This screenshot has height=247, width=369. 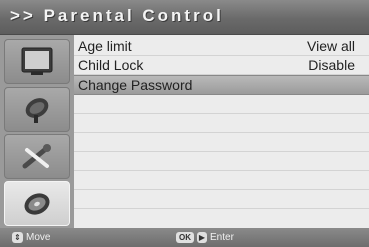 I want to click on child-lock-value: Disable, so click(x=331, y=65).